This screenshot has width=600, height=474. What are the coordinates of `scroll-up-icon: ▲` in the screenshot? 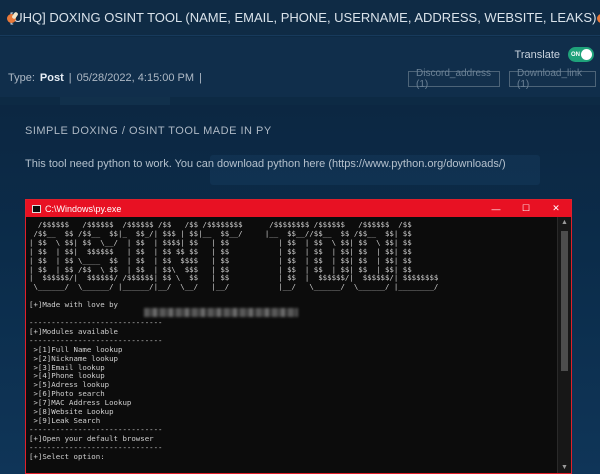 It's located at (564, 222).